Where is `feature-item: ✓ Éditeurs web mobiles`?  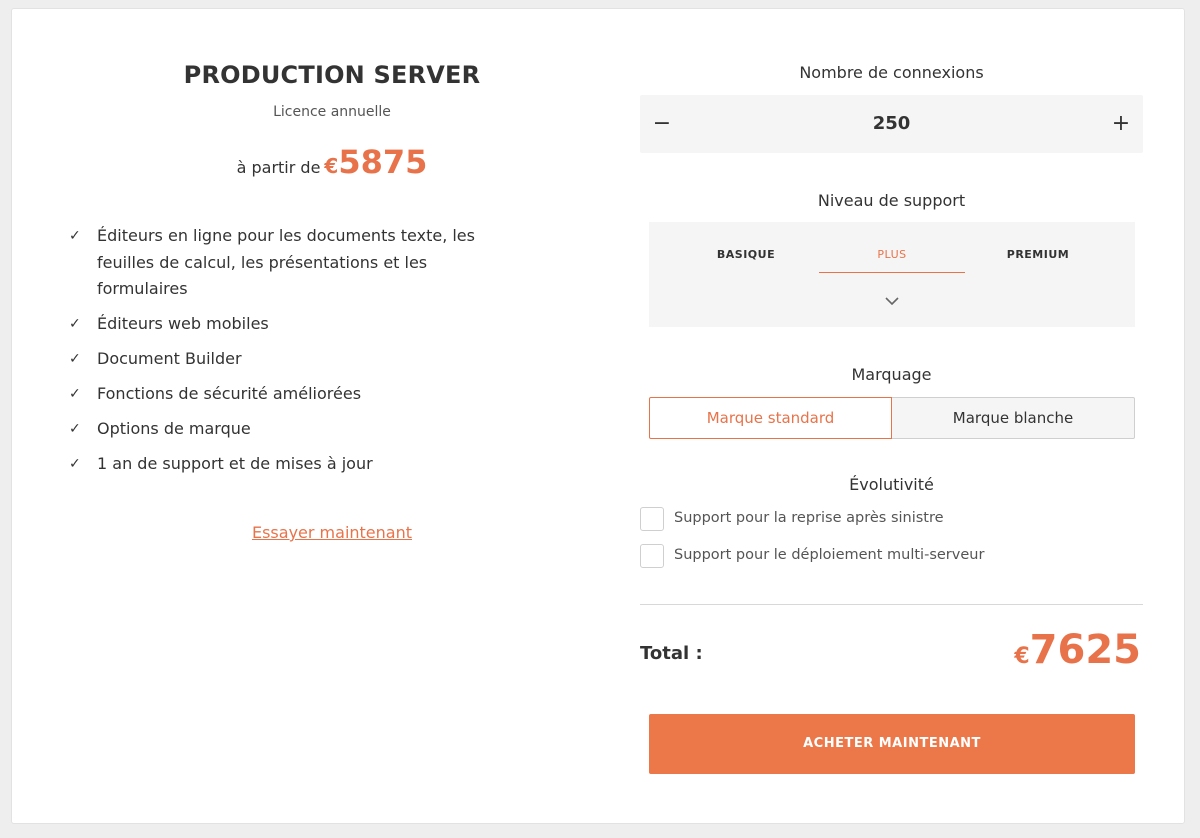
feature-item: ✓ Éditeurs web mobiles is located at coordinates (277, 324).